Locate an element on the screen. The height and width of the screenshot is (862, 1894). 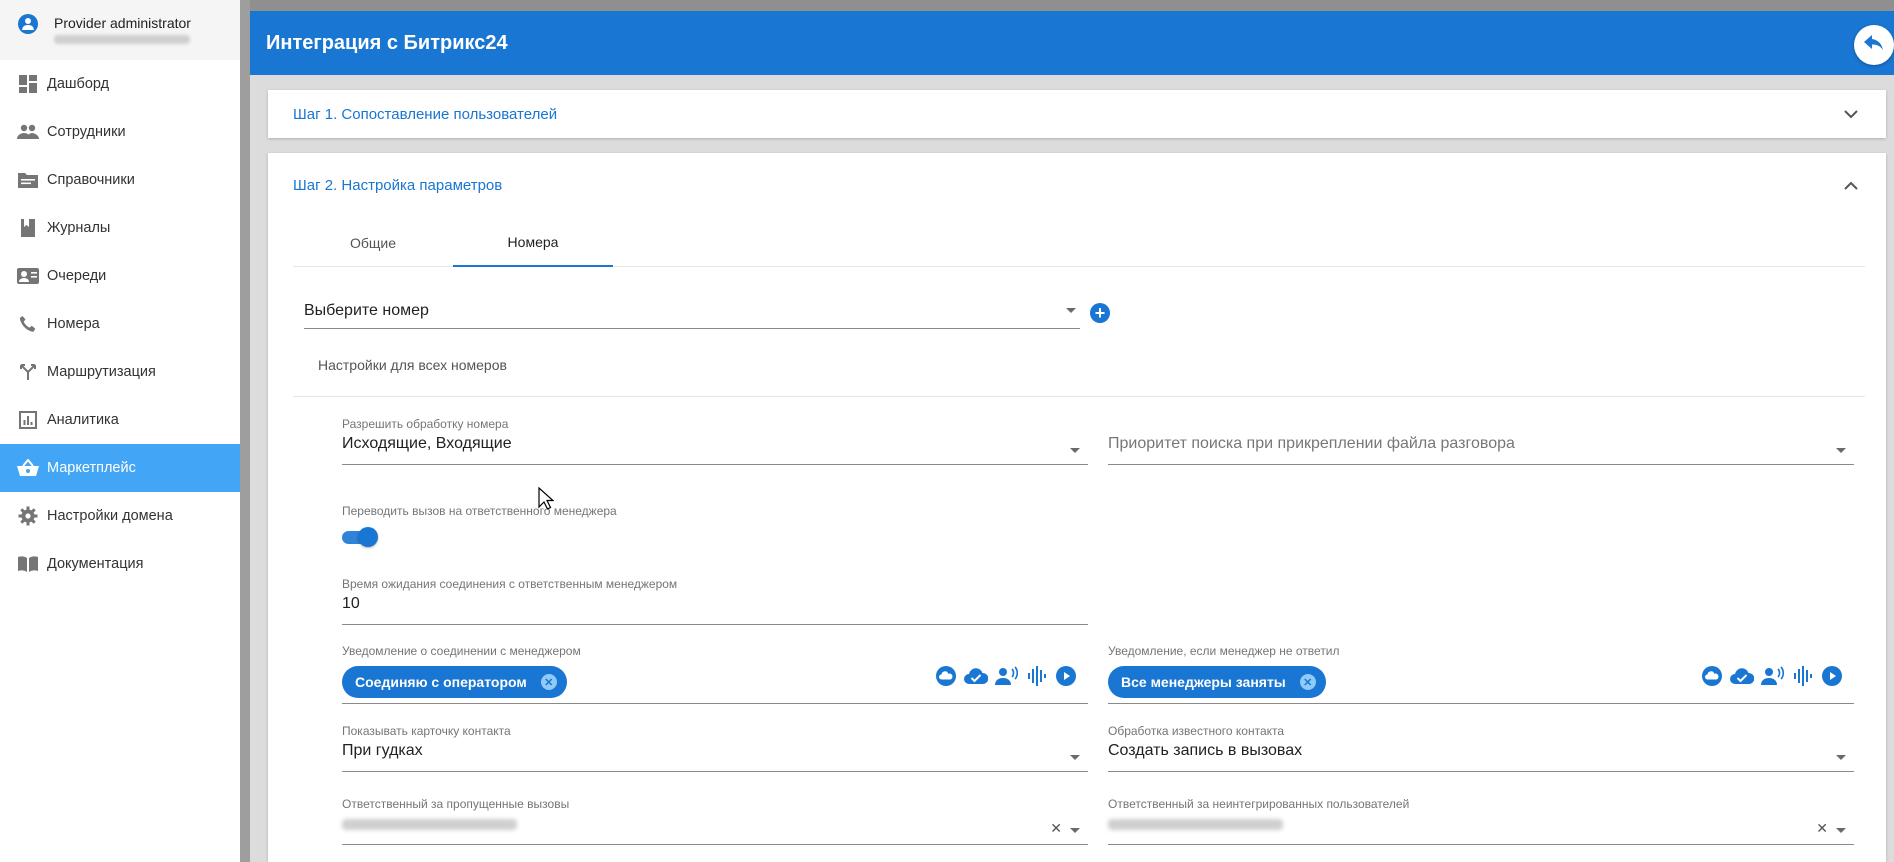
sidebar-item-directories: Справочники is located at coordinates (120, 180).